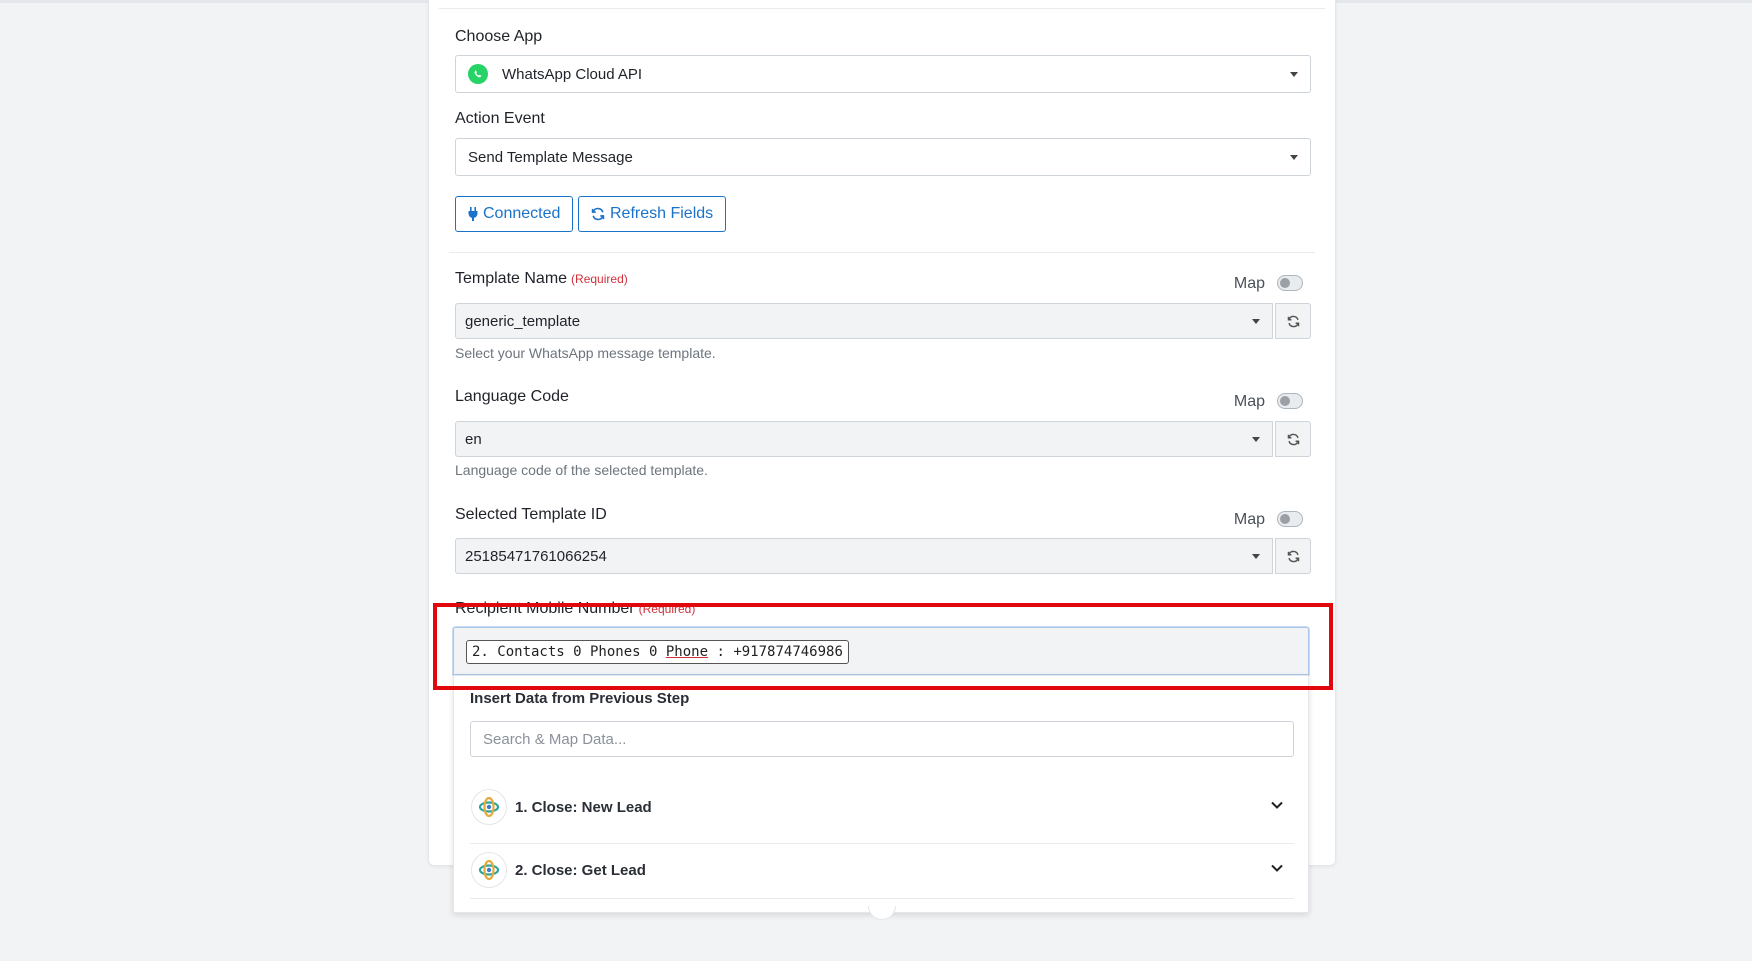 The height and width of the screenshot is (961, 1752). I want to click on language-code-select: en, so click(864, 439).